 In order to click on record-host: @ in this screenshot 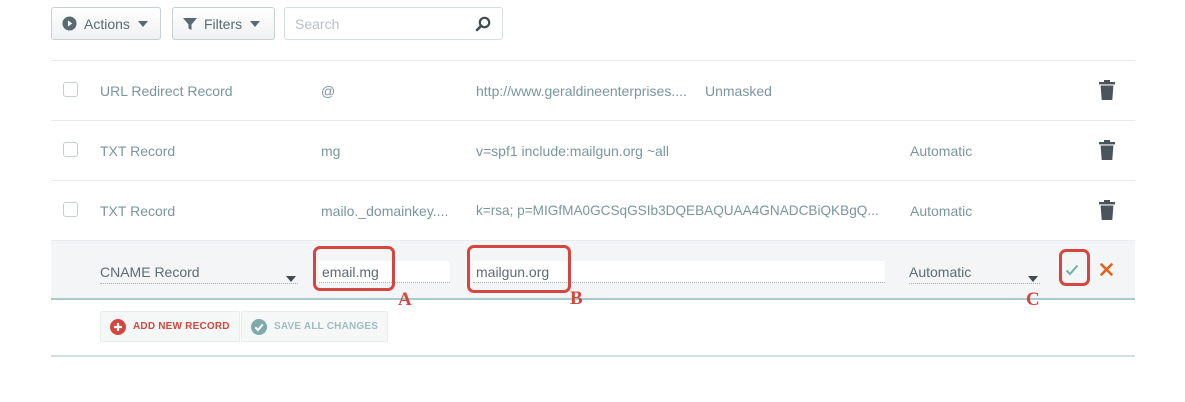, I will do `click(328, 90)`.